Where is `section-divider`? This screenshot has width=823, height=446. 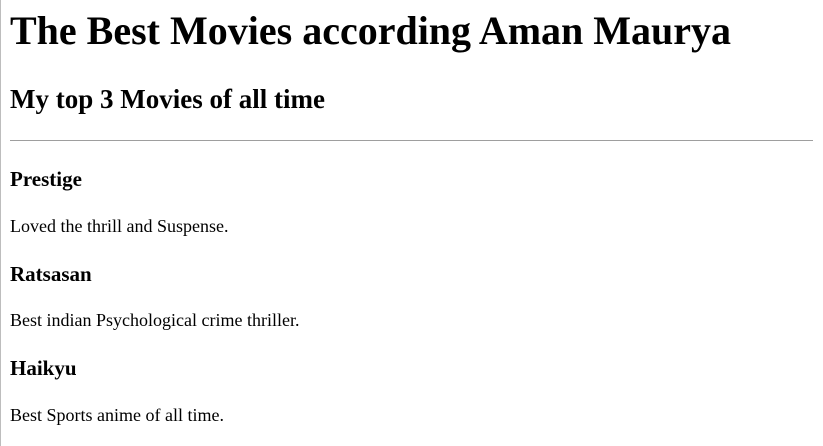
section-divider is located at coordinates (411, 140).